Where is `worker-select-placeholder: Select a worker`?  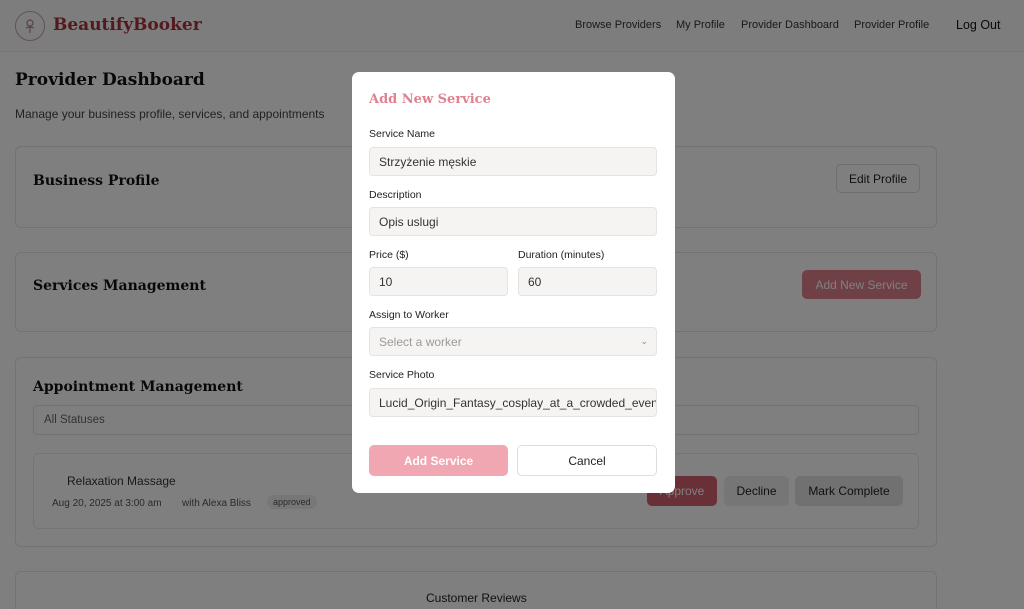
worker-select-placeholder: Select a worker is located at coordinates (420, 342).